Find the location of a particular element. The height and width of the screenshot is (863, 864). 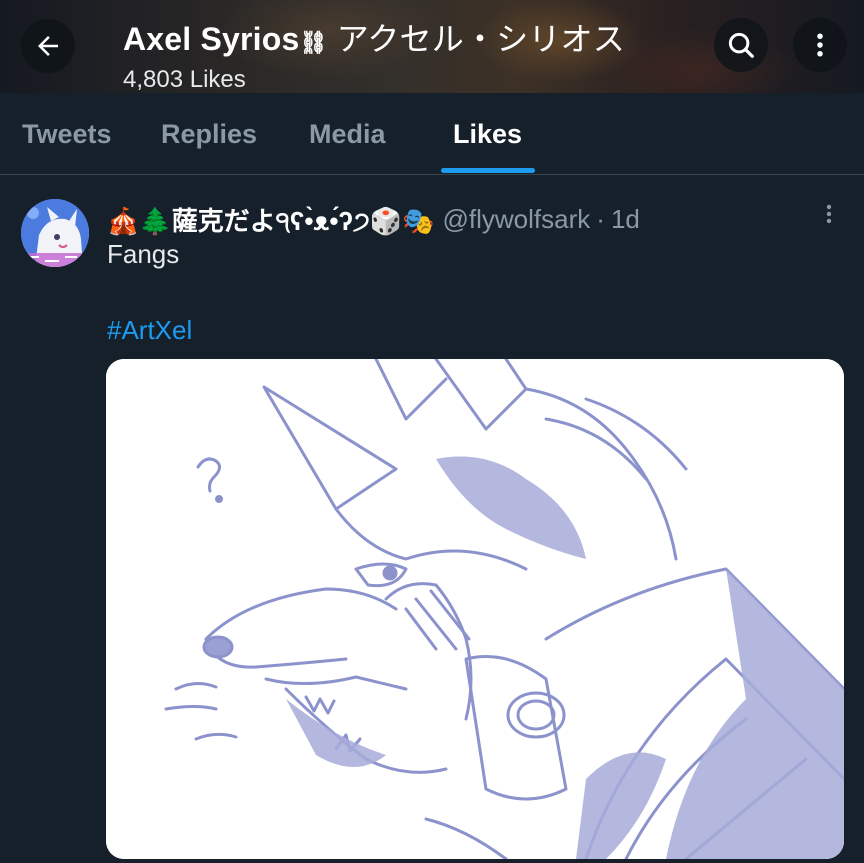

search-icon is located at coordinates (741, 45).